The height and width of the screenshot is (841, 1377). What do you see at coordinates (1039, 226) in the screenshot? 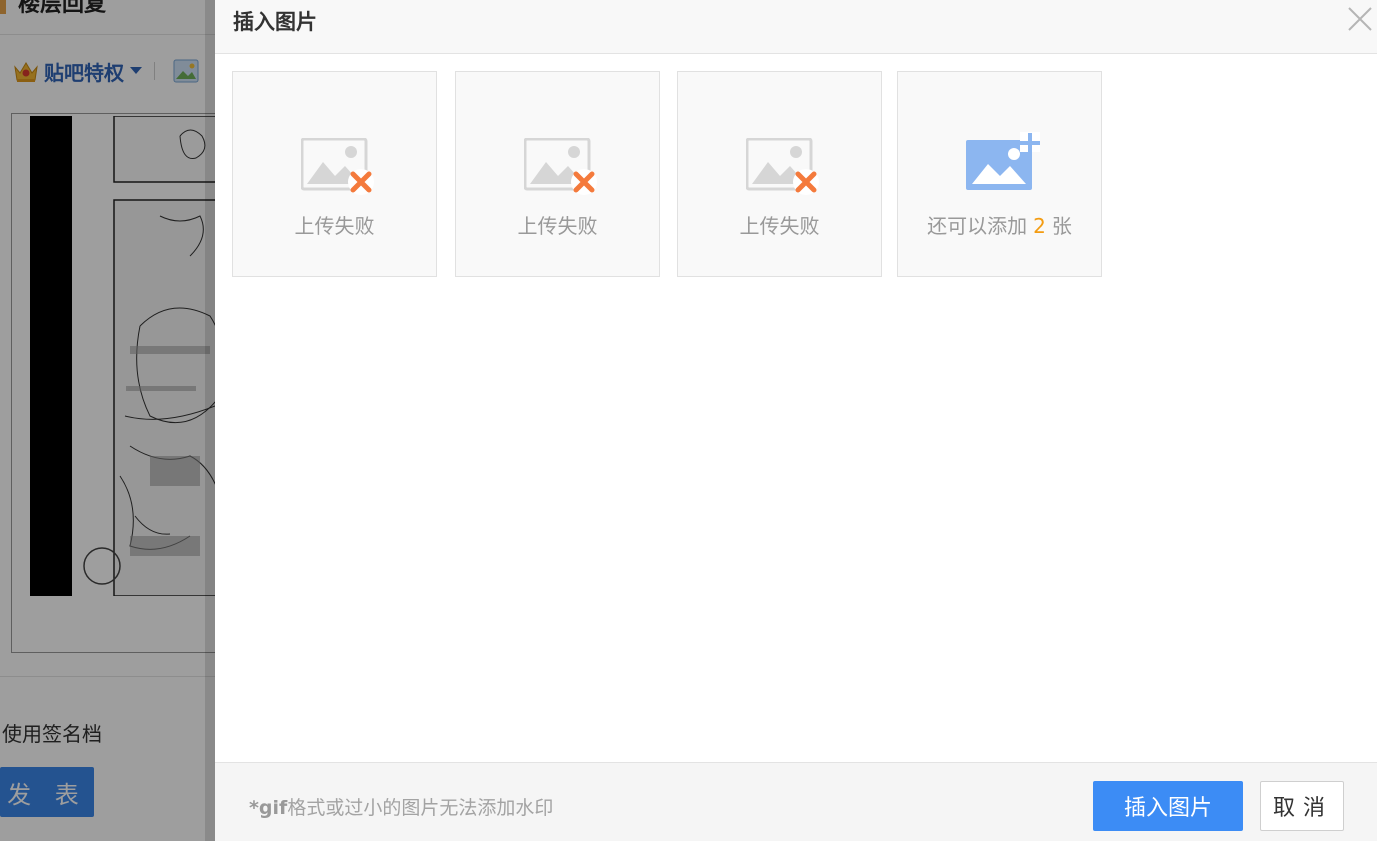
I see `remaining-count: 2` at bounding box center [1039, 226].